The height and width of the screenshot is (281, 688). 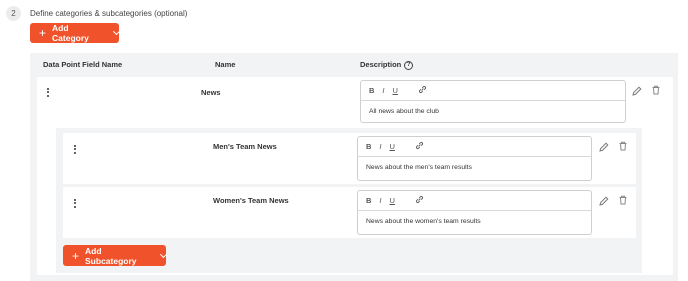 What do you see at coordinates (83, 64) in the screenshot?
I see `header-field-name: Data Point Field Name` at bounding box center [83, 64].